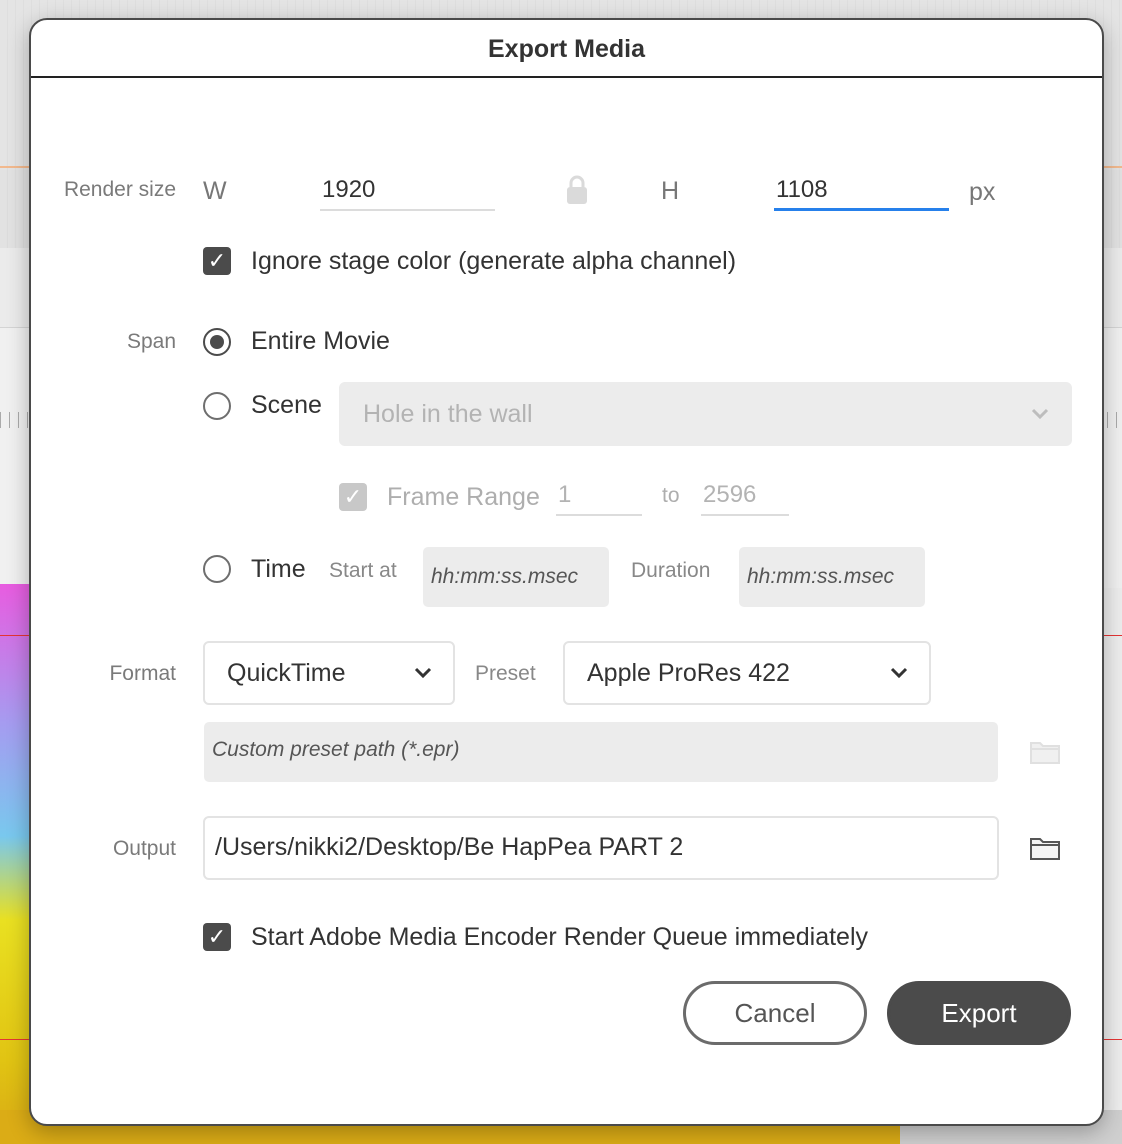 Image resolution: width=1122 pixels, height=1144 pixels. I want to click on lock-icon, so click(577, 190).